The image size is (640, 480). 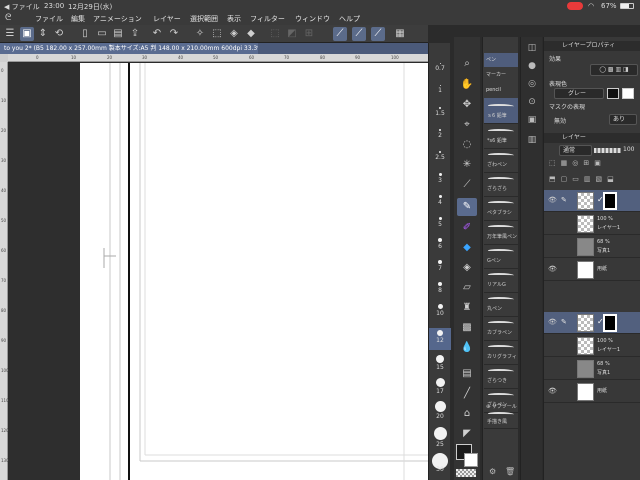 What do you see at coordinates (467, 64) in the screenshot?
I see `zoom-tool-icon: ⌕` at bounding box center [467, 64].